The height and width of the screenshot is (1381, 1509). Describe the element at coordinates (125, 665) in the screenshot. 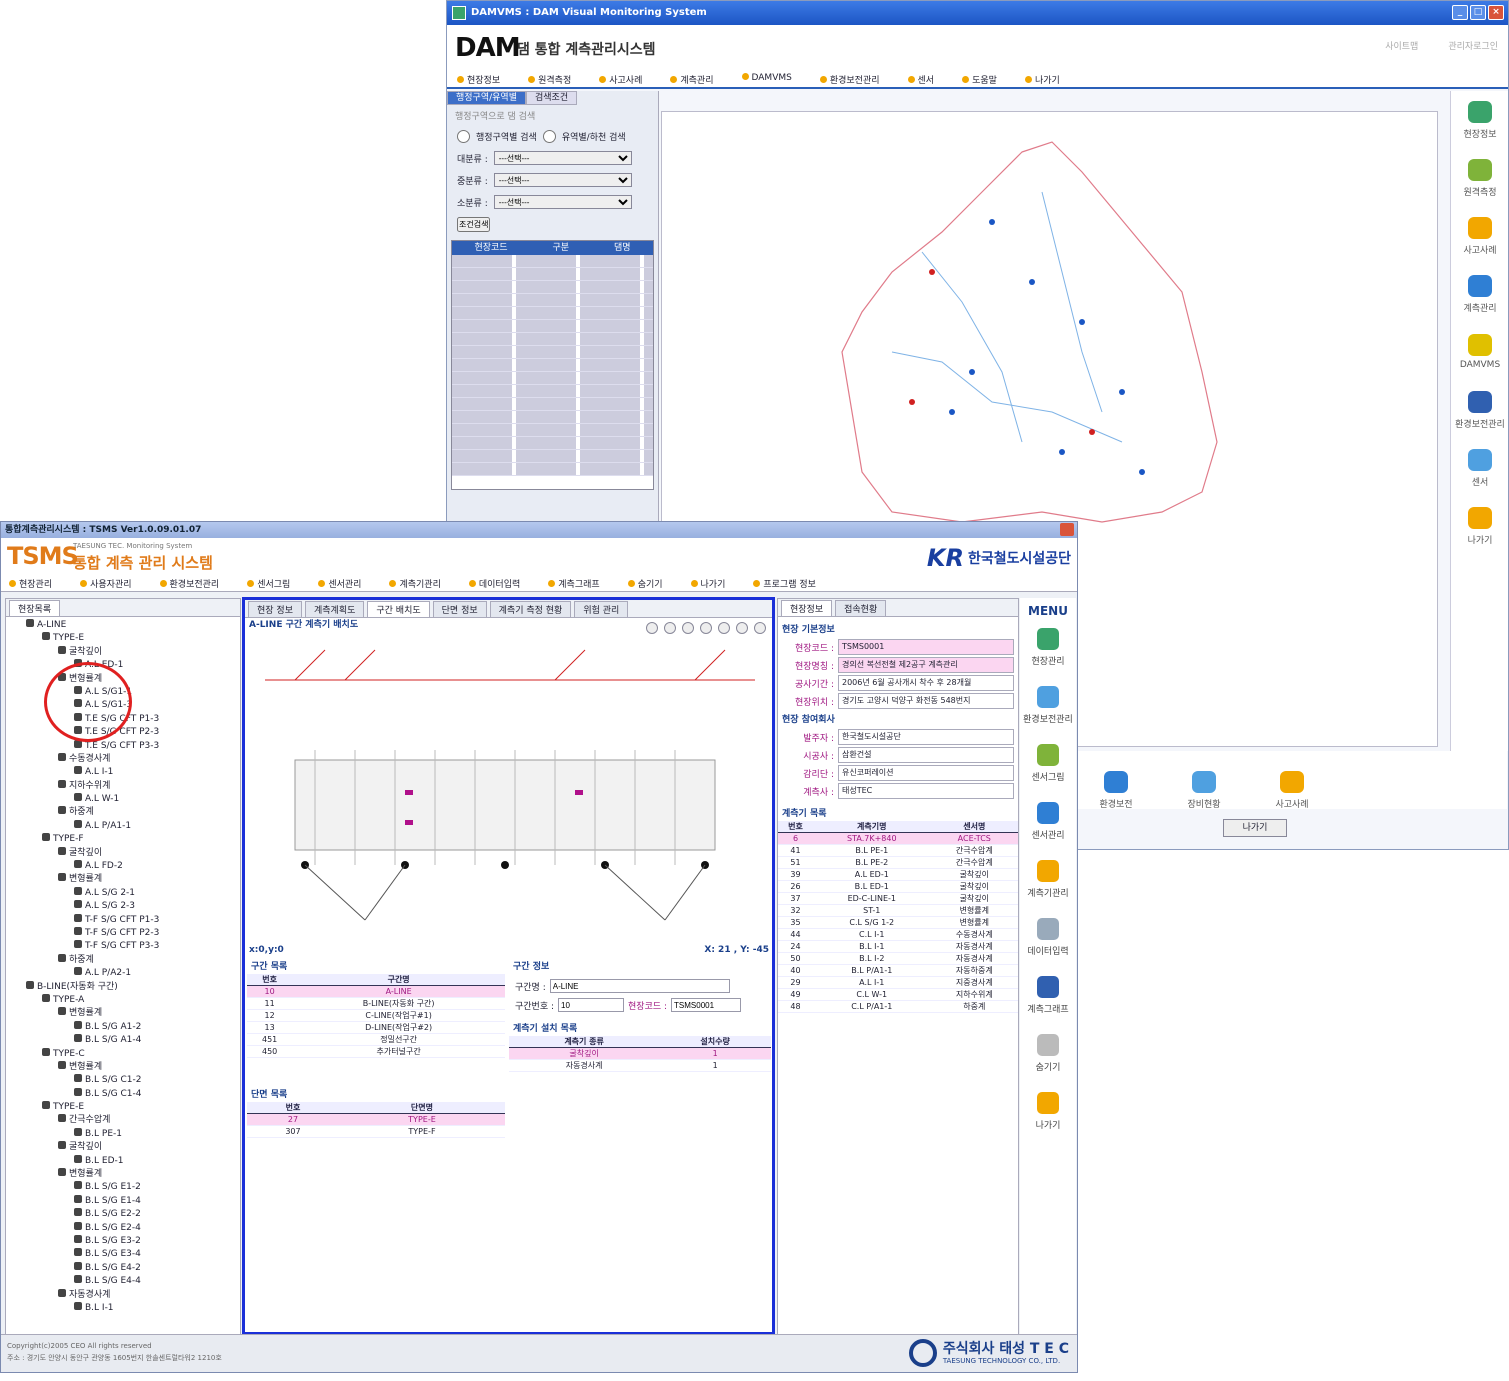

I see `tree-node: A.L ED-1` at that location.